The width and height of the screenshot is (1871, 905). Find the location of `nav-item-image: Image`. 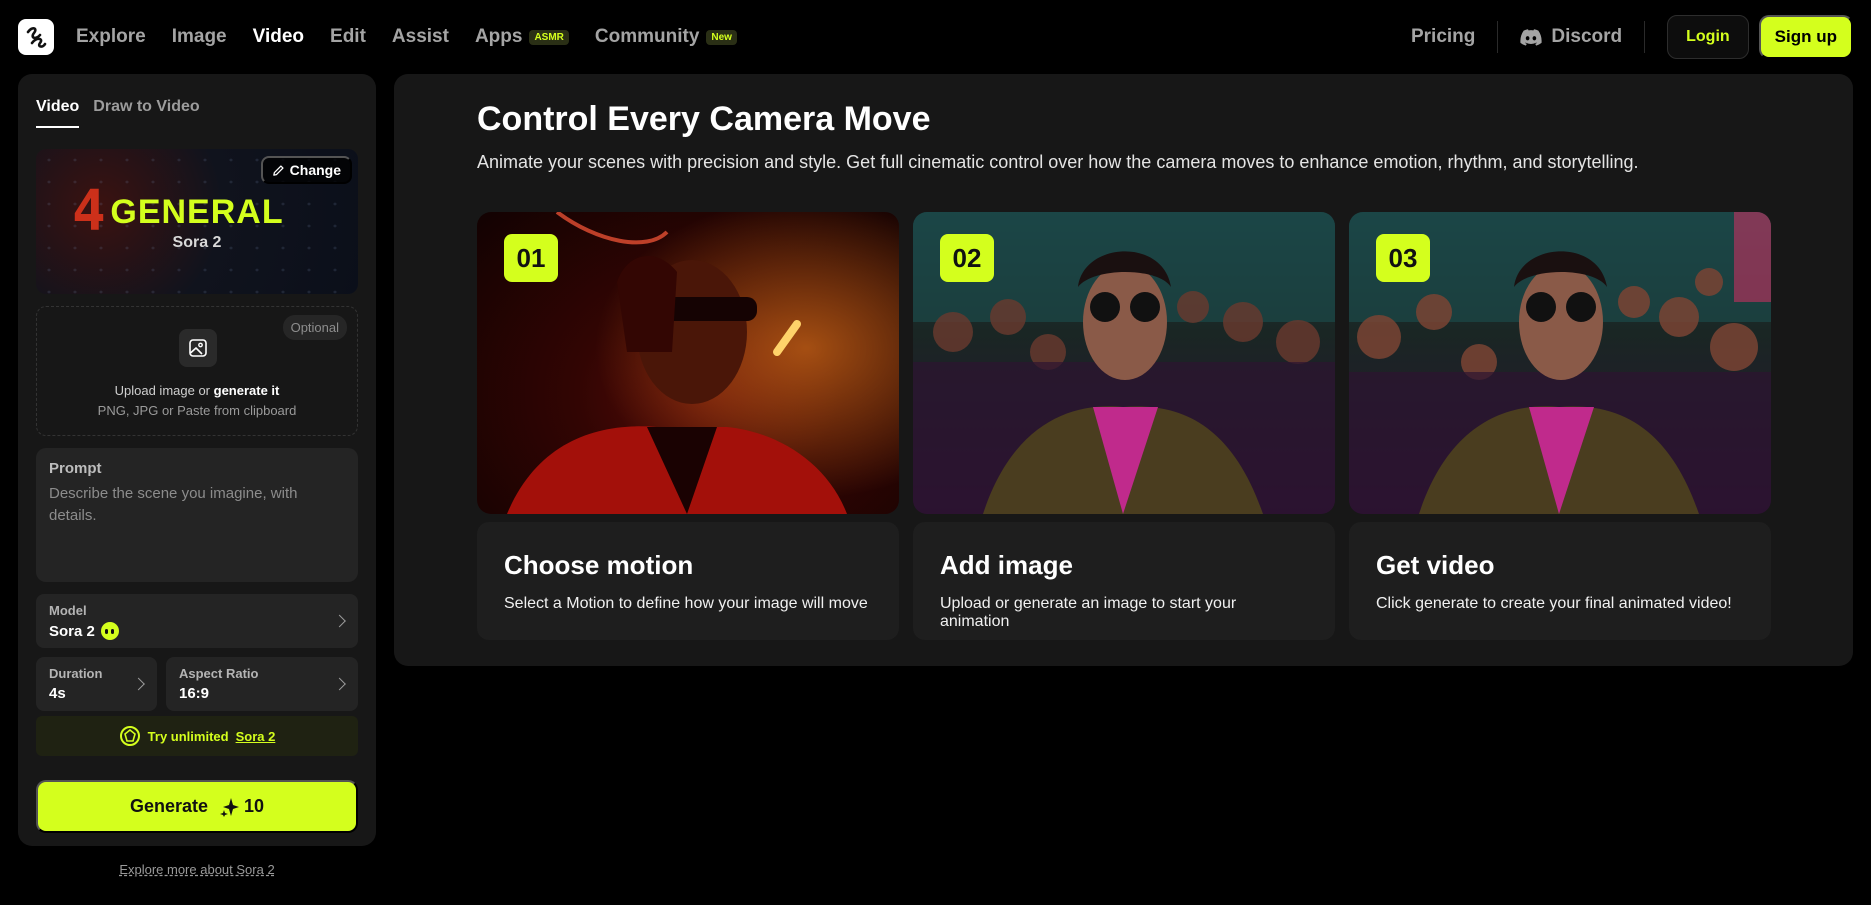

nav-item-image: Image is located at coordinates (199, 37).